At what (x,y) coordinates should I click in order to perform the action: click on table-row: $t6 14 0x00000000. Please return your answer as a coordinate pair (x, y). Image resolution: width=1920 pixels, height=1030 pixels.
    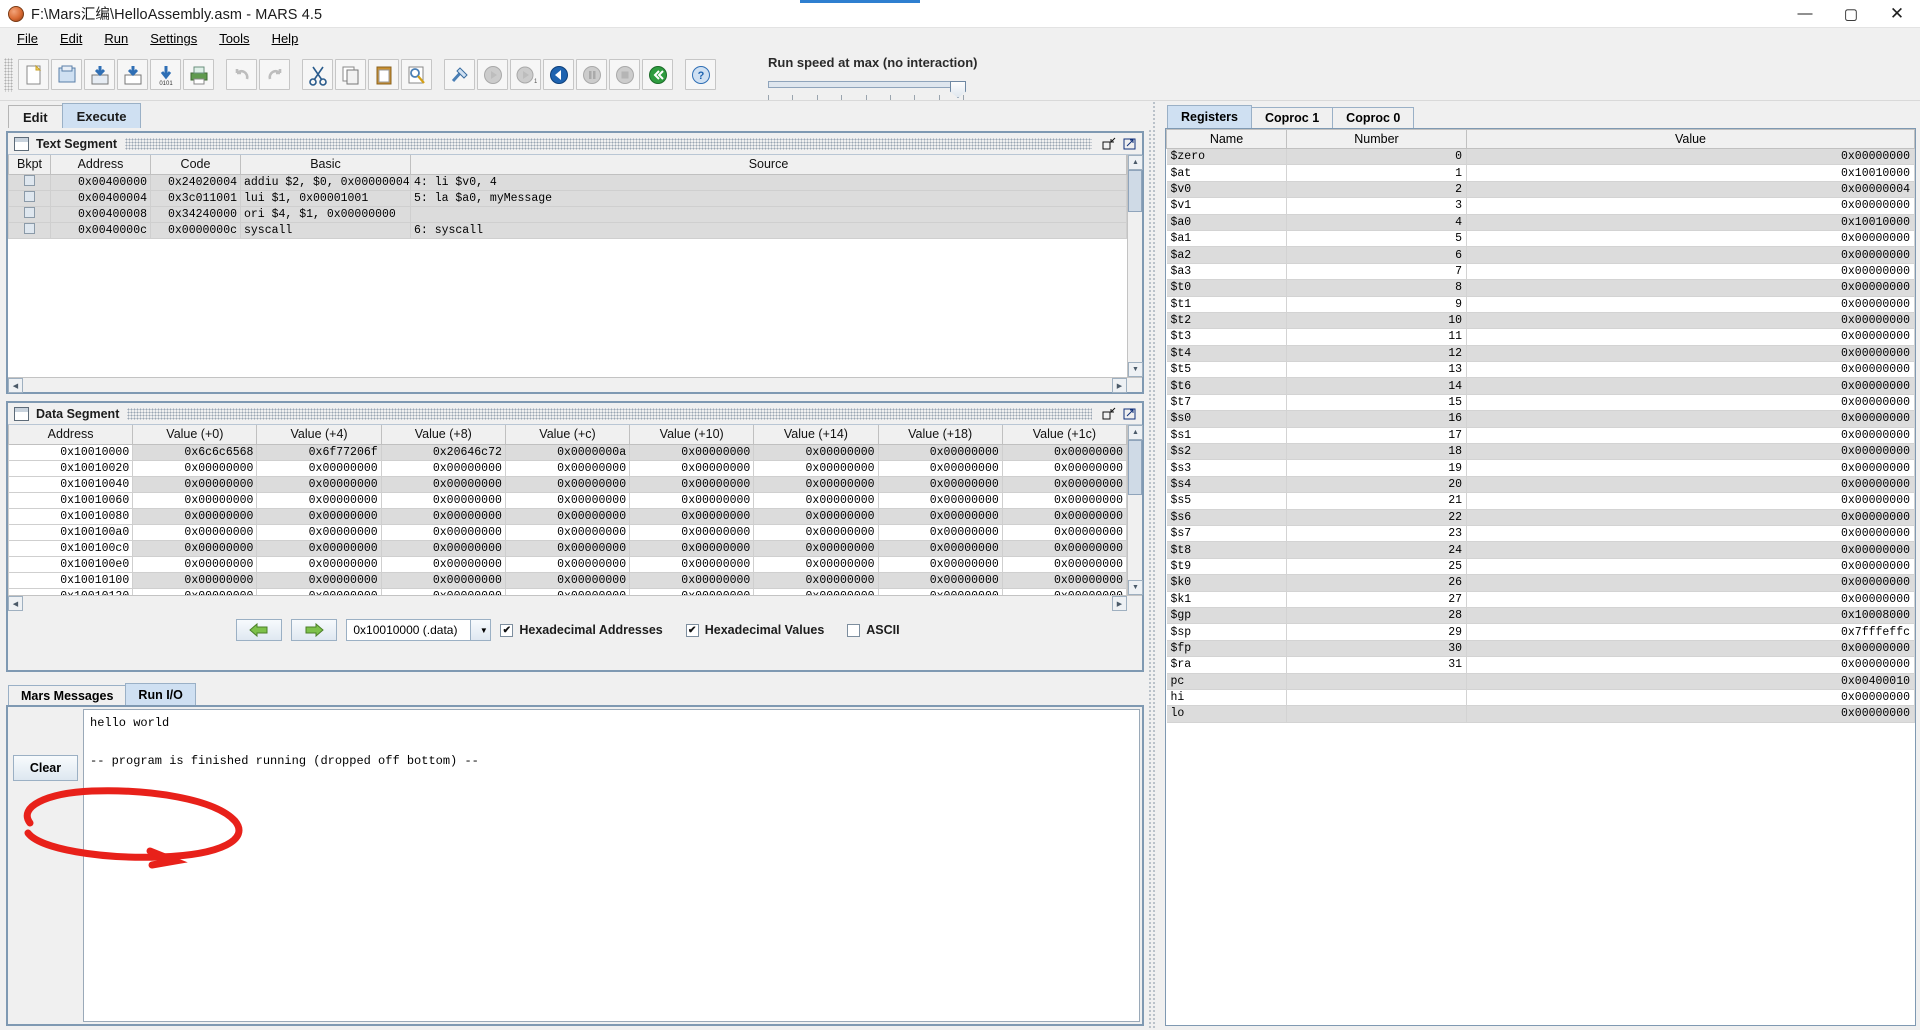
    Looking at the image, I should click on (1540, 386).